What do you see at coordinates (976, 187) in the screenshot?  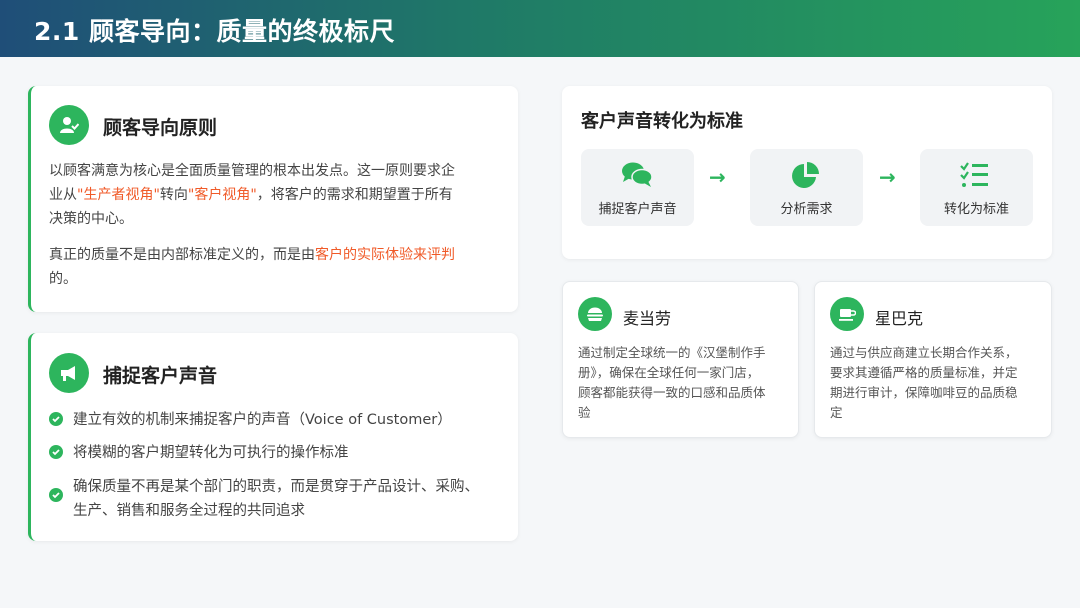 I see `flow-step-standardize: 转化为标准` at bounding box center [976, 187].